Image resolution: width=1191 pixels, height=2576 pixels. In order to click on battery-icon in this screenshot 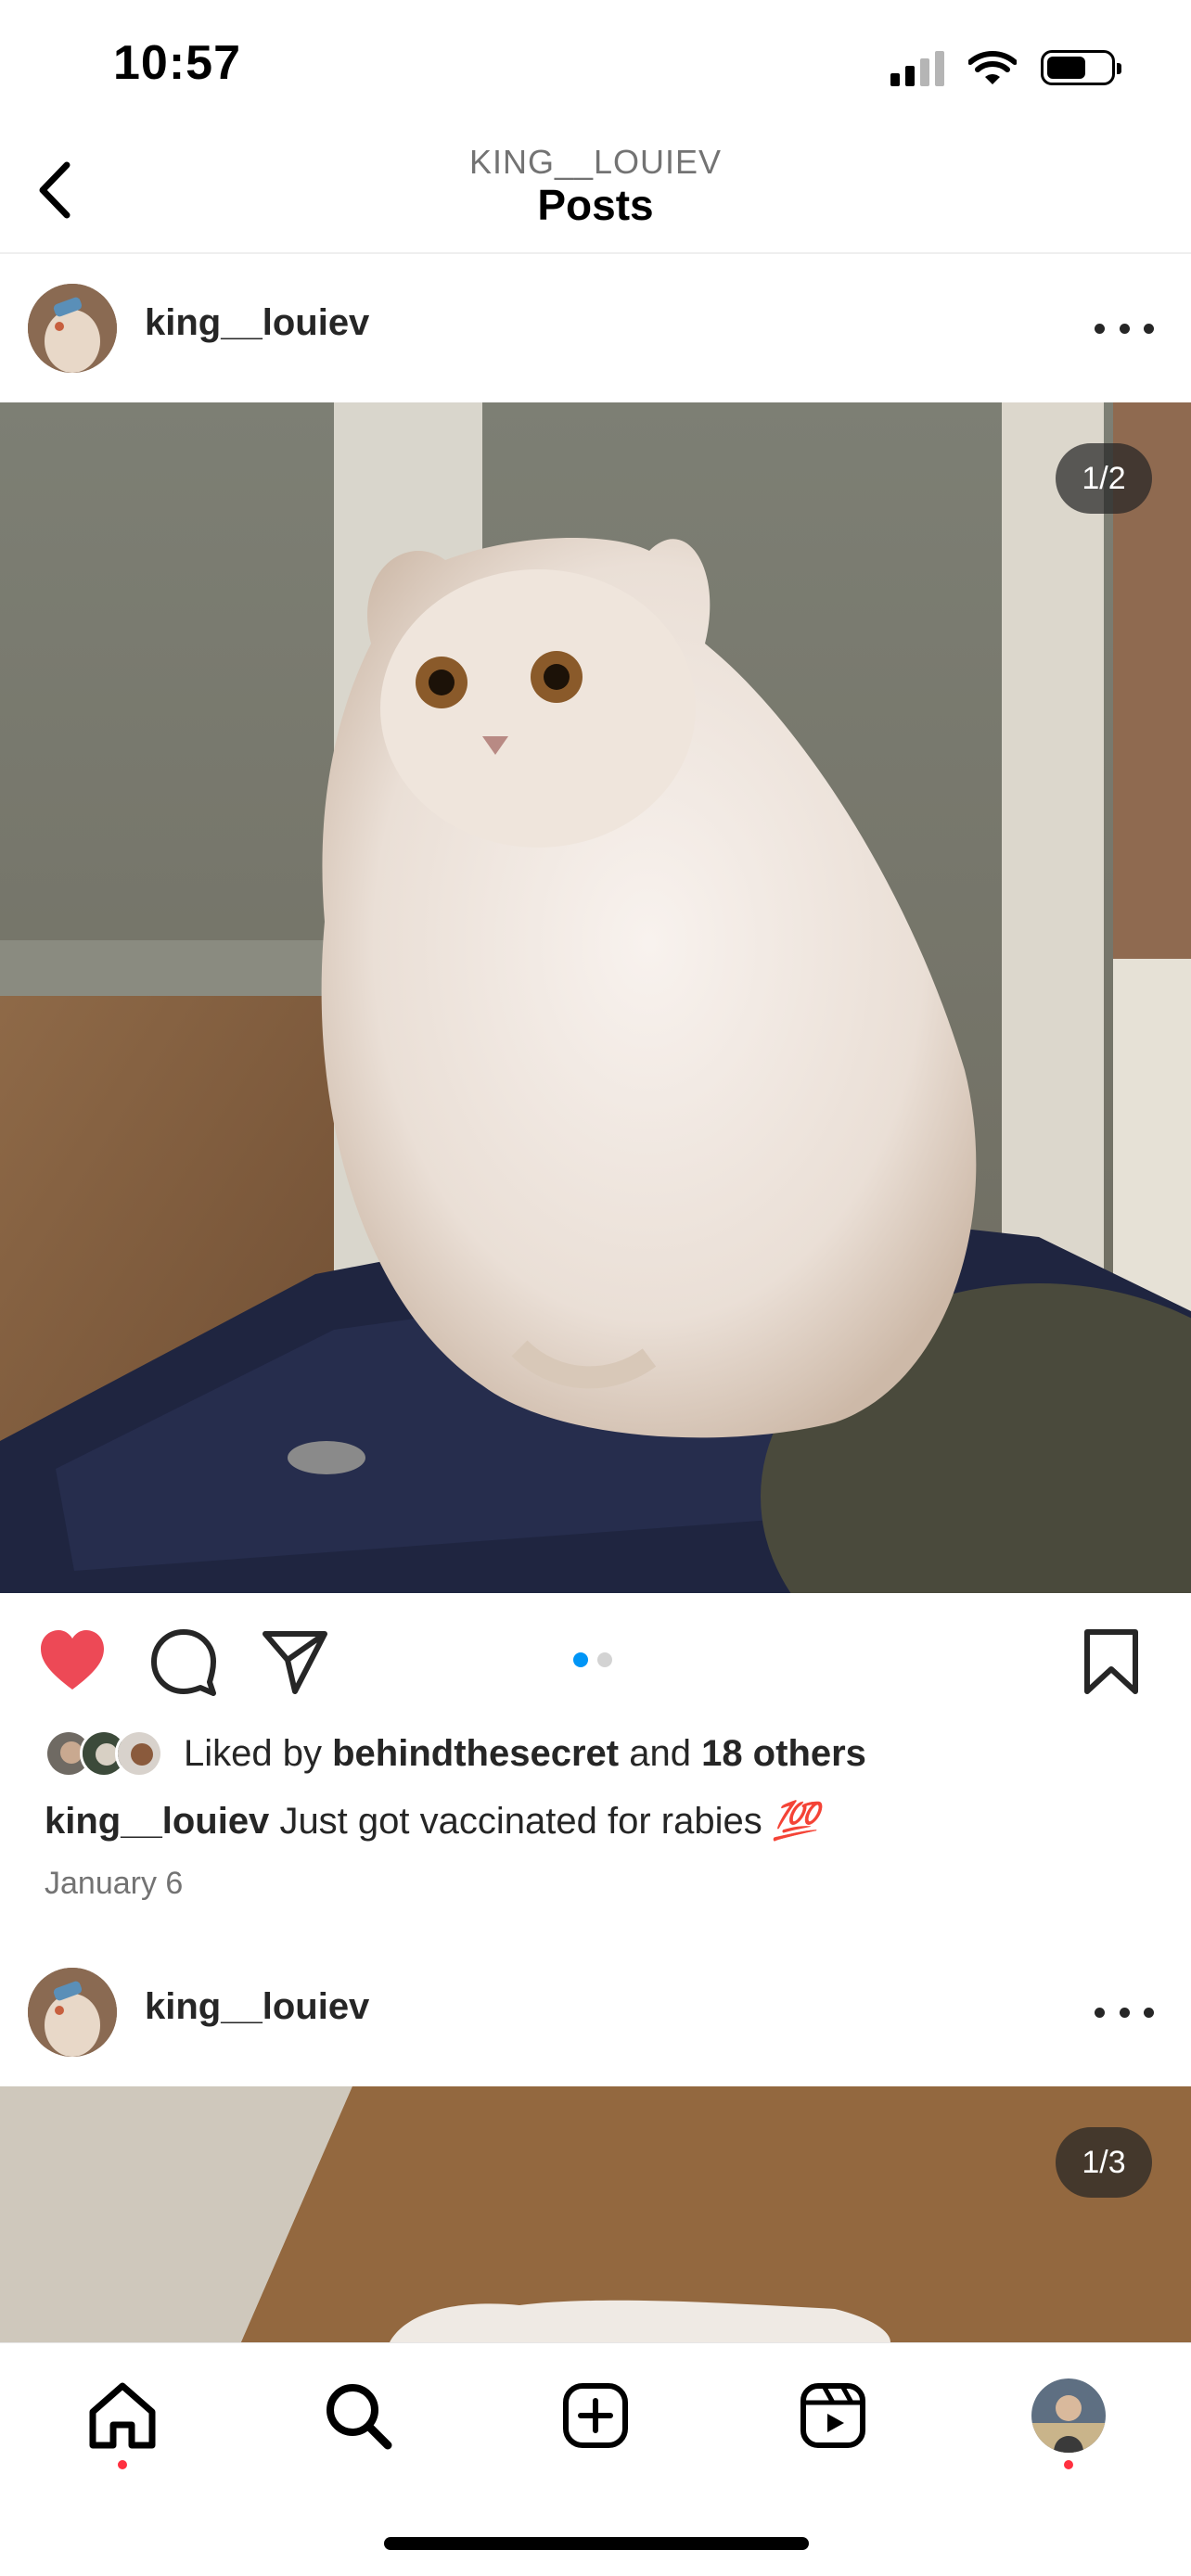, I will do `click(1081, 67)`.